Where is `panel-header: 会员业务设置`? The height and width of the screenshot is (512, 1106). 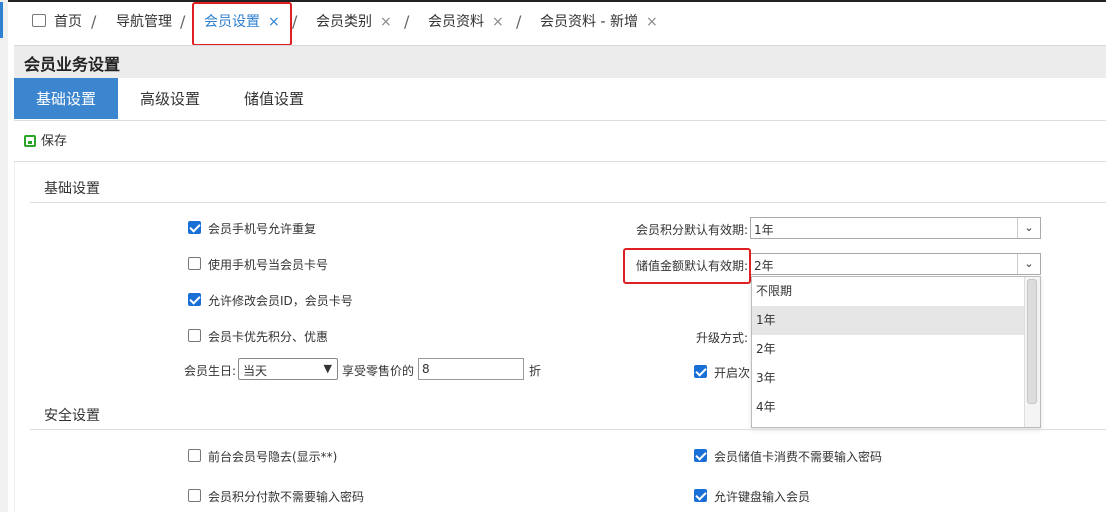
panel-header: 会员业务设置 is located at coordinates (560, 62).